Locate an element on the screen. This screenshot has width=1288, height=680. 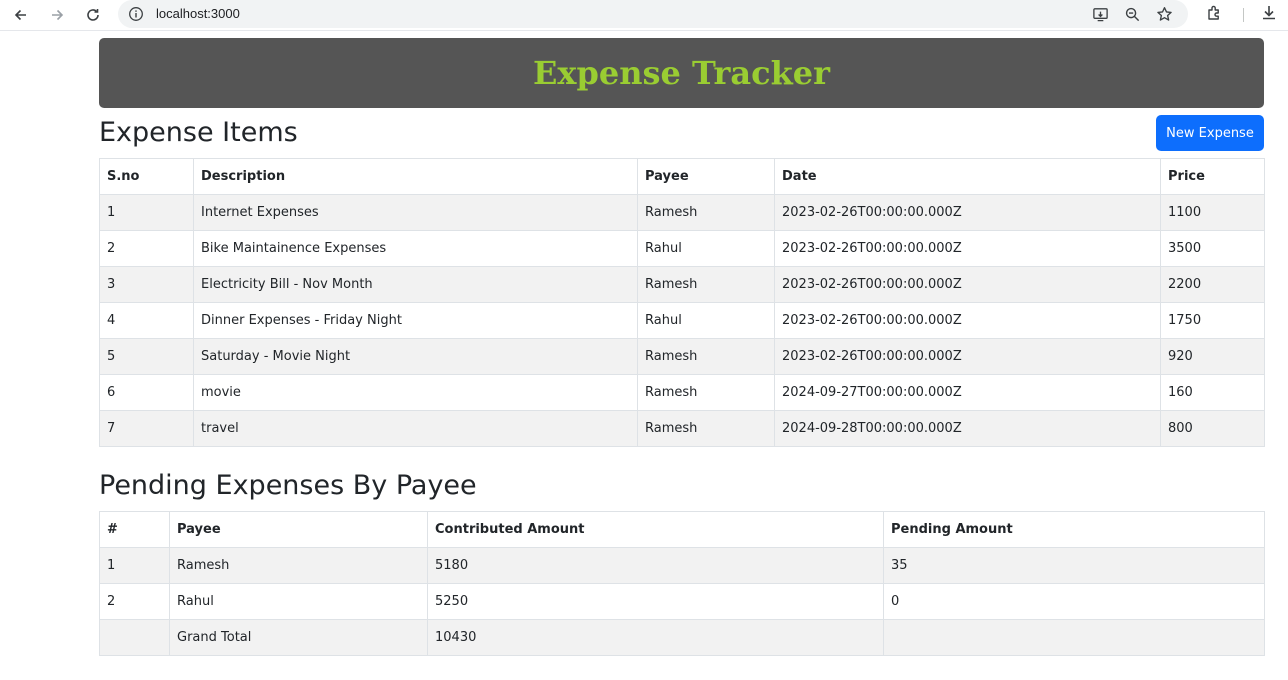
cell-pending: 35 is located at coordinates (1074, 565).